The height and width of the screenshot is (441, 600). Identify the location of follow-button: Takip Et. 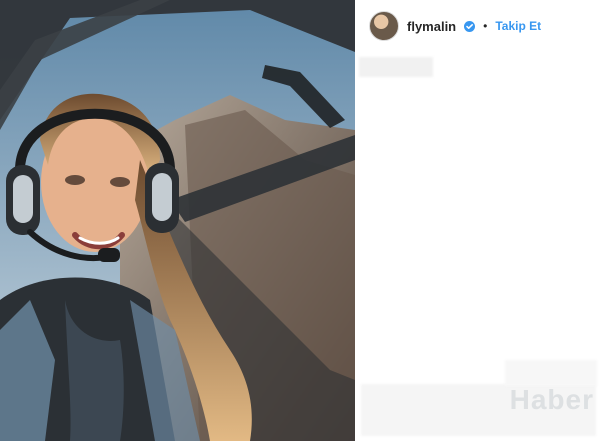
(518, 26).